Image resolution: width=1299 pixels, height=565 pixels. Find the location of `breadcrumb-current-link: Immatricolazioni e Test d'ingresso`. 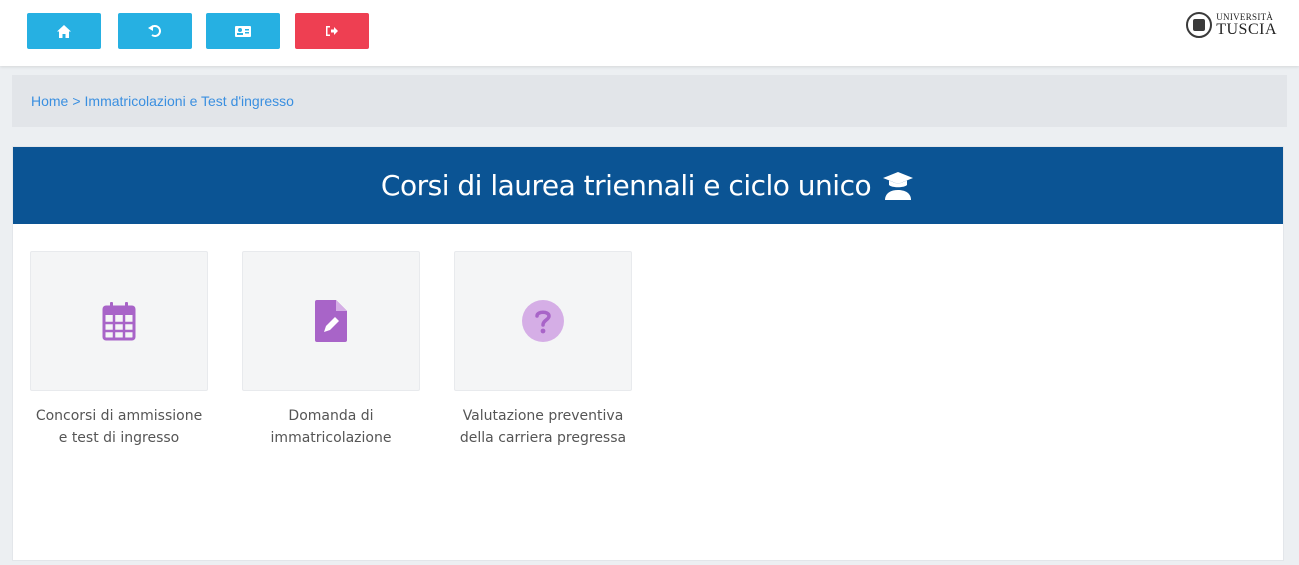

breadcrumb-current-link: Immatricolazioni e Test d'ingresso is located at coordinates (189, 101).